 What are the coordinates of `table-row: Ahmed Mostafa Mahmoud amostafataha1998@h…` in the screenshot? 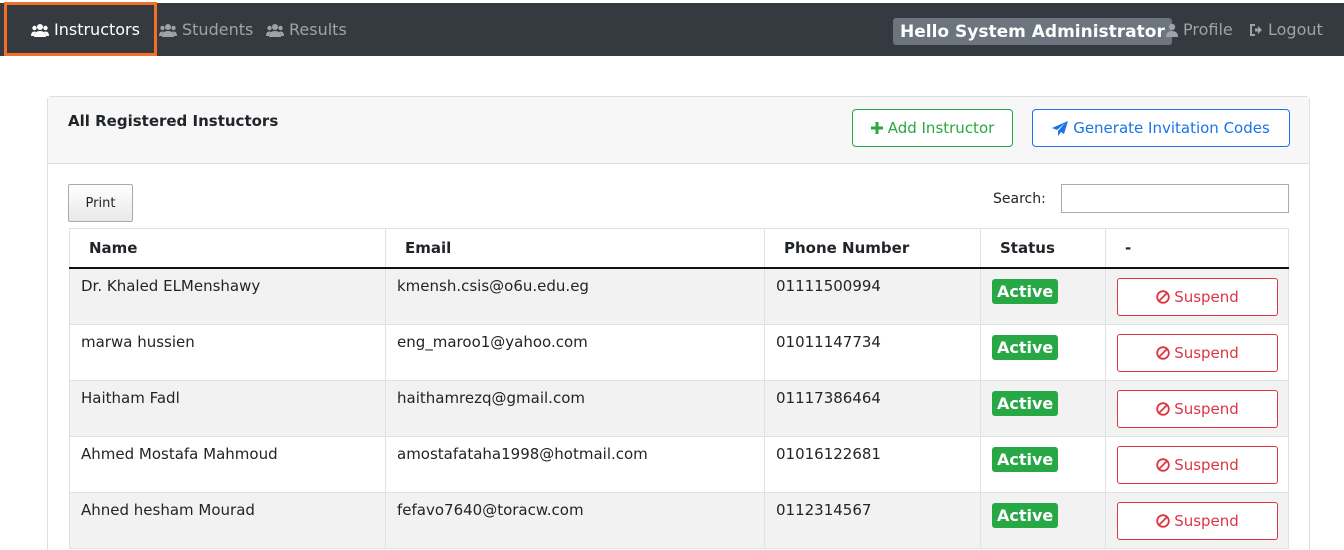 It's located at (679, 465).